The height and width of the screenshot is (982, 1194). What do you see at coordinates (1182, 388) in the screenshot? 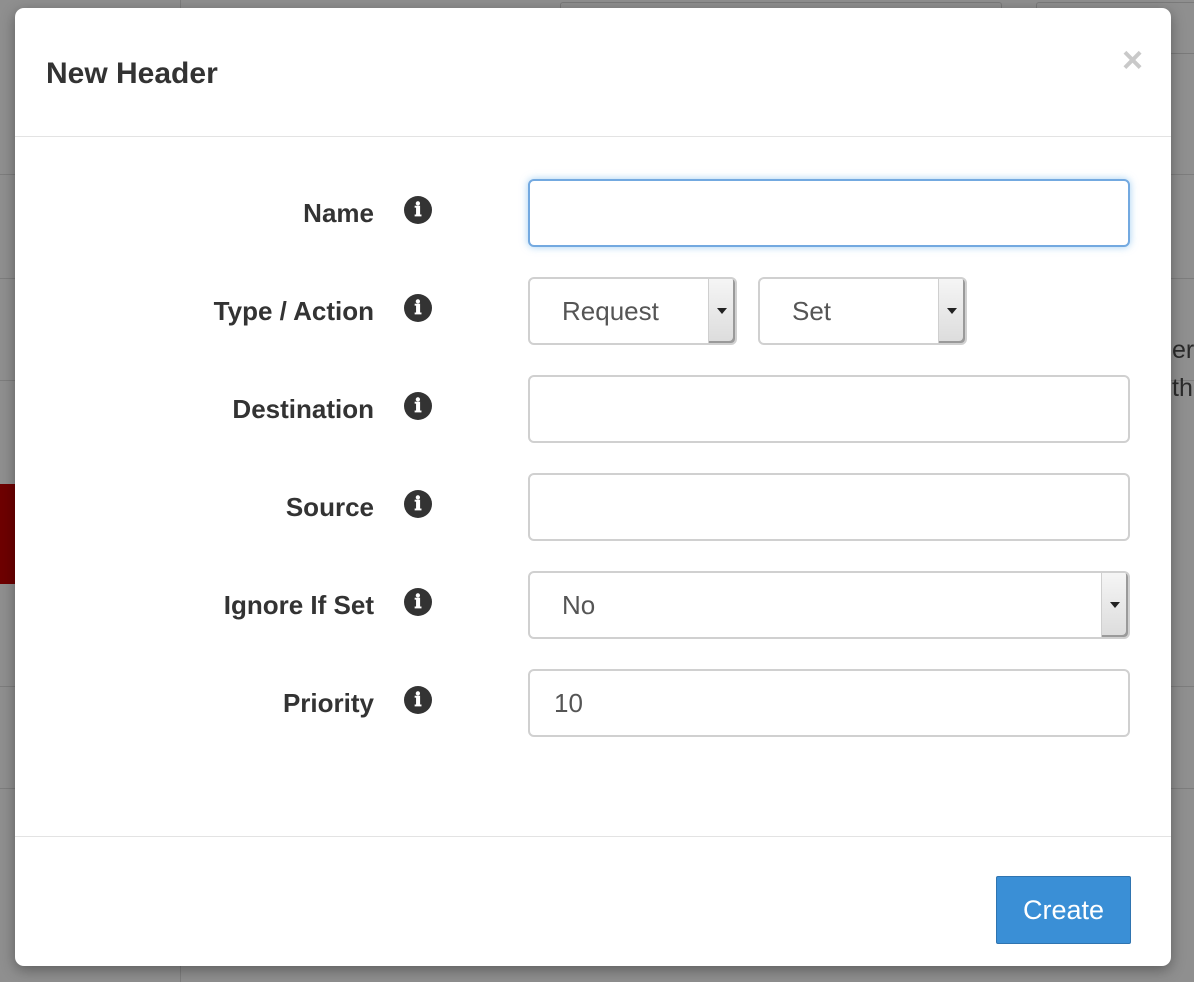
I see `bg-text: th` at bounding box center [1182, 388].